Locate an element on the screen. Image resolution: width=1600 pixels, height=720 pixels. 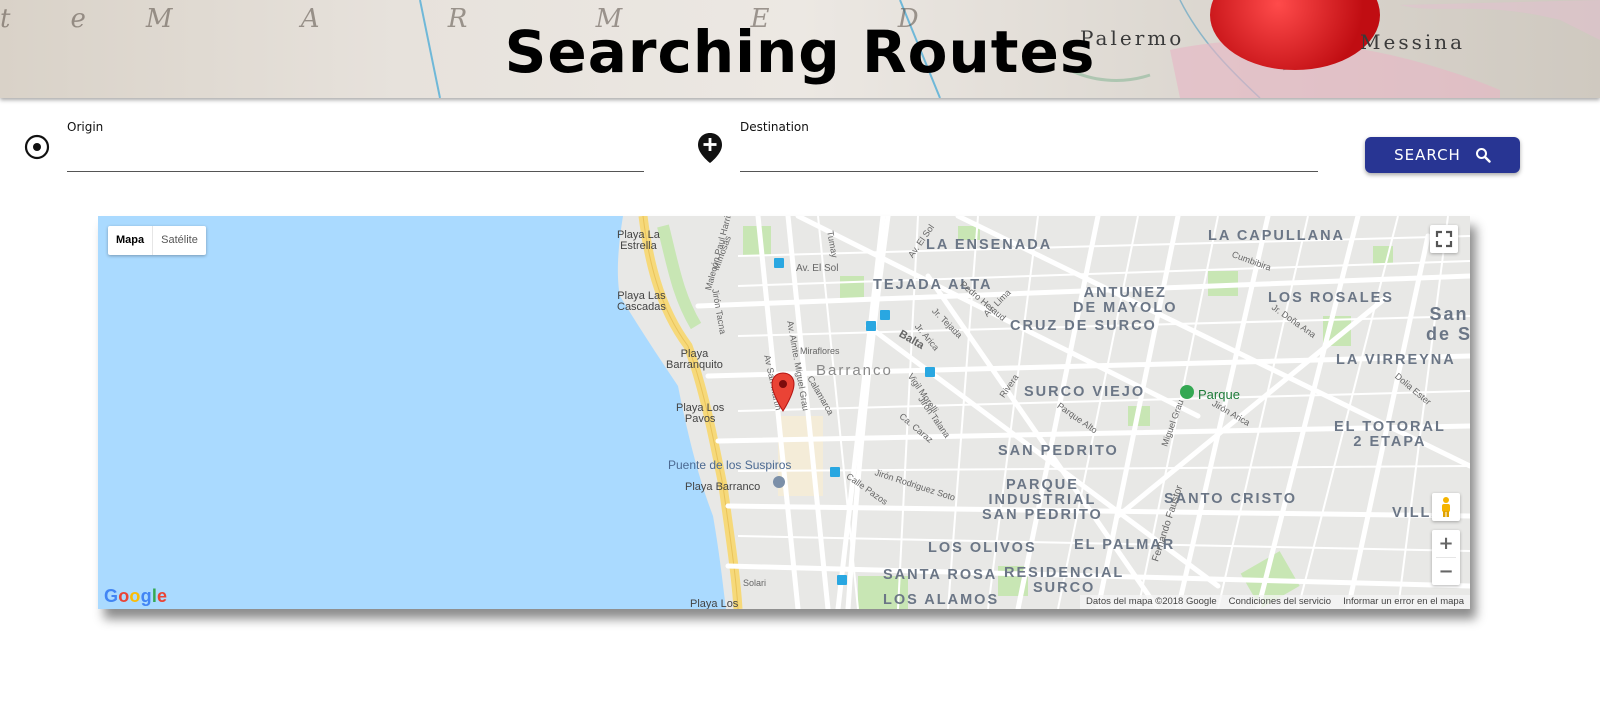
fullscreen-icon is located at coordinates (1444, 239).